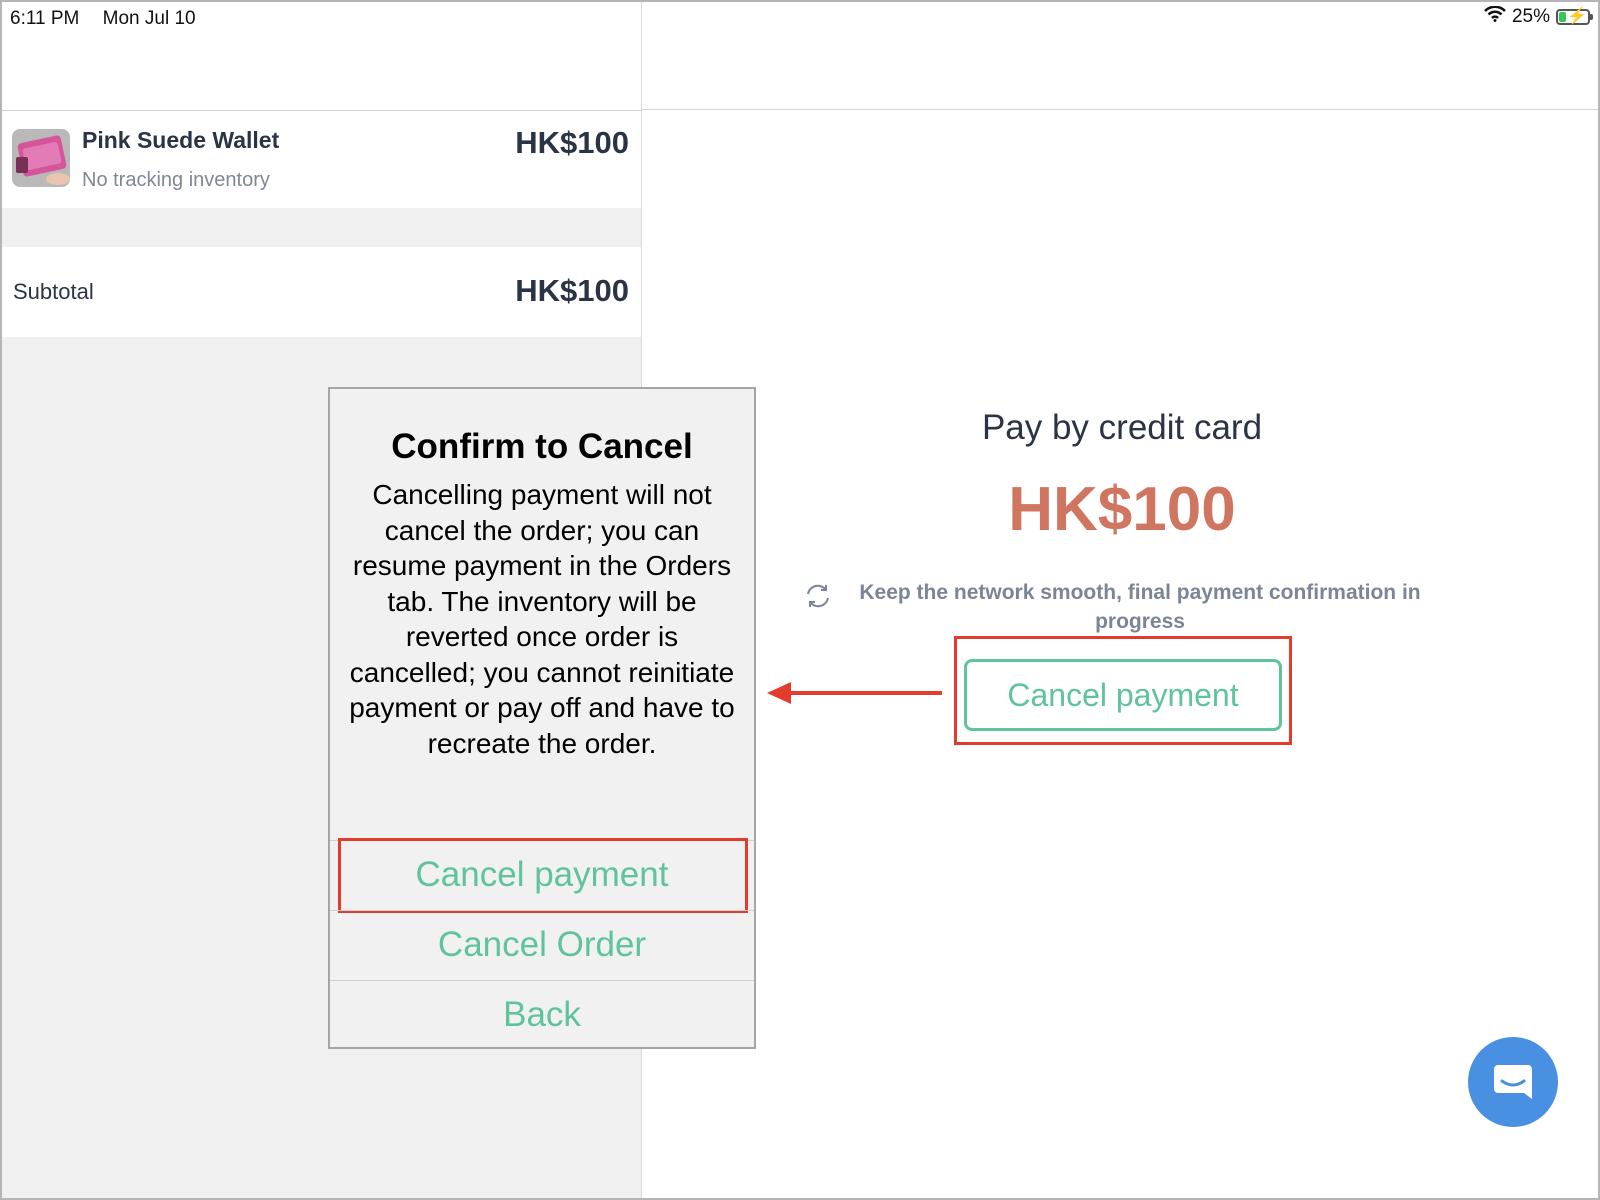 This screenshot has width=1600, height=1200. Describe the element at coordinates (1123, 695) in the screenshot. I see `cancel-payment-button: Cancel payment` at that location.